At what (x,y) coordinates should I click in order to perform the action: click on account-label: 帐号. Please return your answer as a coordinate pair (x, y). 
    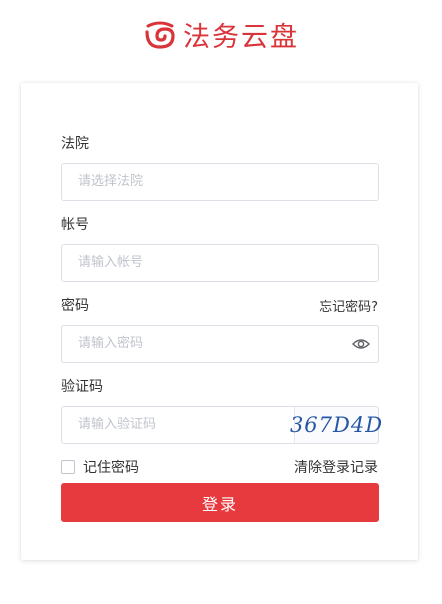
    Looking at the image, I should click on (75, 225).